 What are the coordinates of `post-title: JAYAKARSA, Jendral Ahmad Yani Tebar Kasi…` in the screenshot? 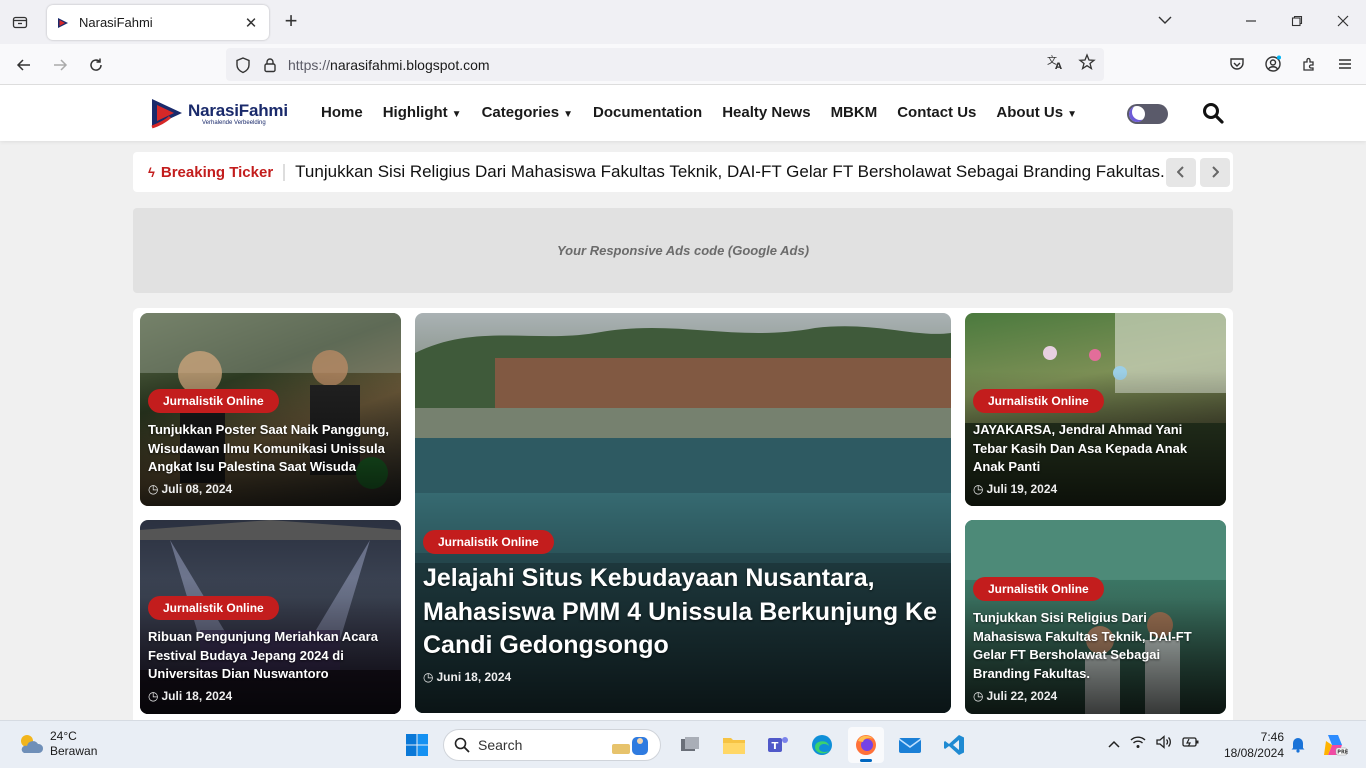 It's located at (1095, 449).